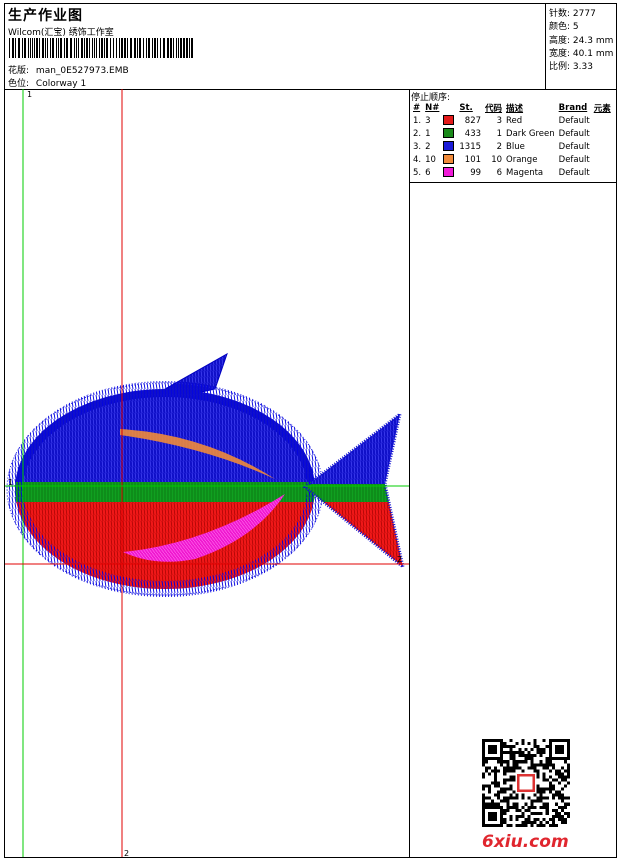 Image resolution: width=620 pixels, height=860 pixels. I want to click on table-row: 4. 10 101 10 Orange Default, so click(512, 159).